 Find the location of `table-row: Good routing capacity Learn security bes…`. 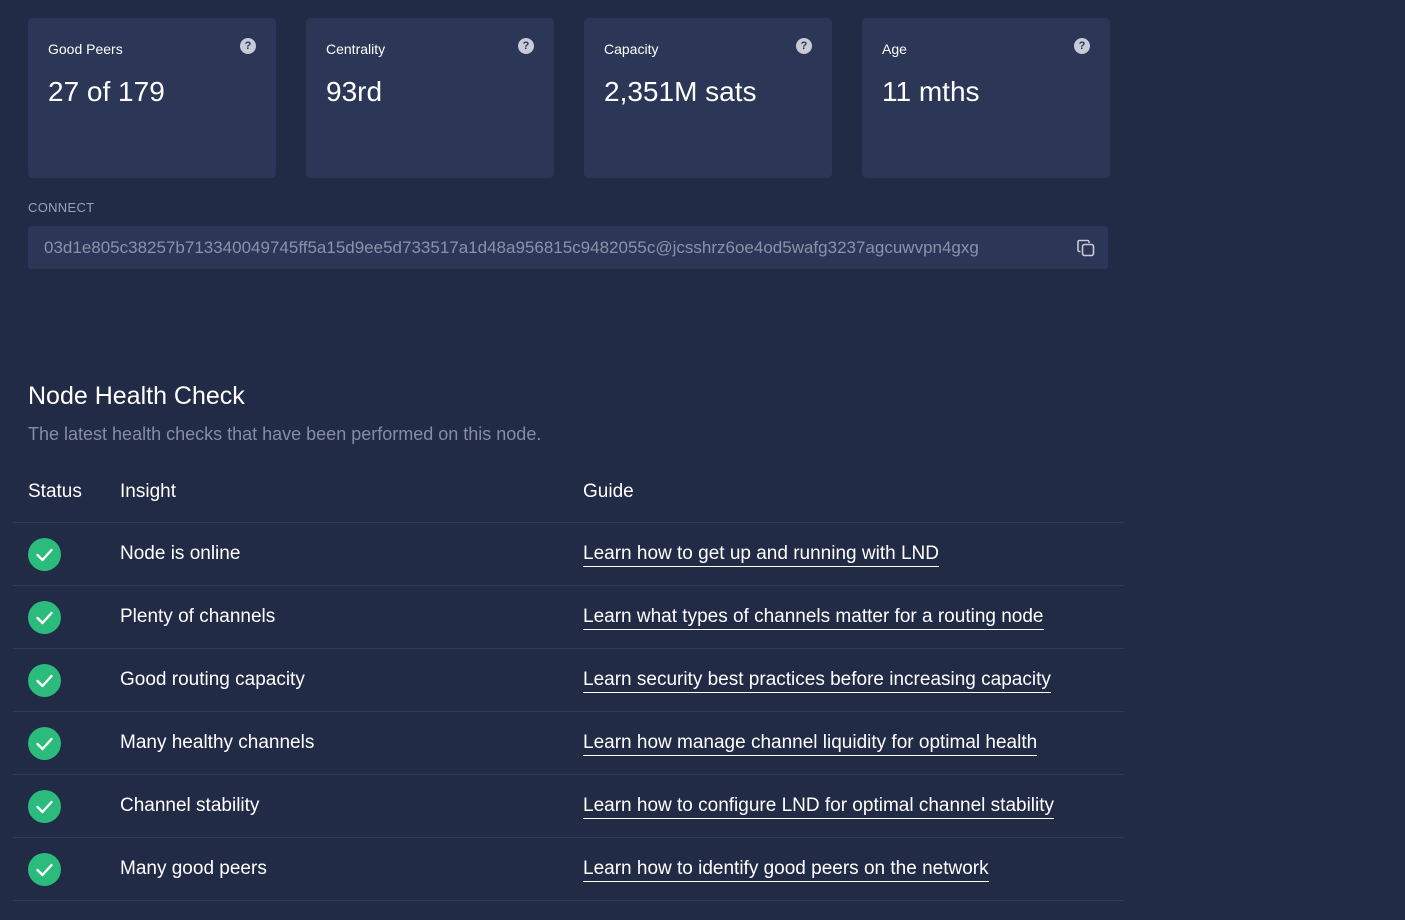

table-row: Good routing capacity Learn security bes… is located at coordinates (568, 680).